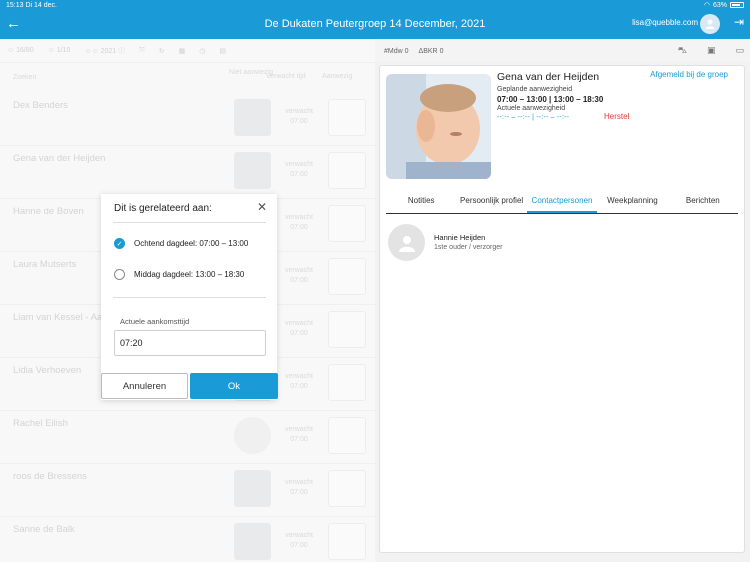 The height and width of the screenshot is (562, 750). Describe the element at coordinates (191, 243) in the screenshot. I see `option-morning-label: Ochtend dagdeel: 07:00 – 13:00` at that location.